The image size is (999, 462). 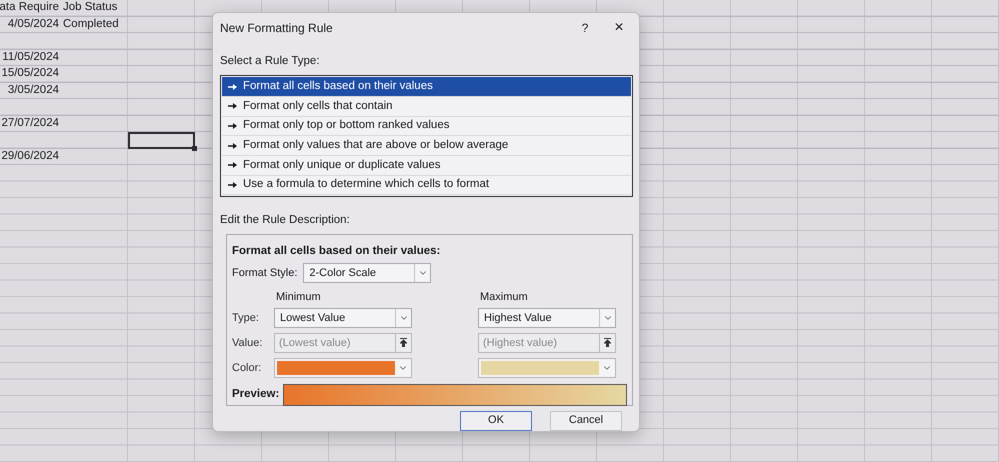 What do you see at coordinates (298, 296) in the screenshot?
I see `column-heading: Minimum` at bounding box center [298, 296].